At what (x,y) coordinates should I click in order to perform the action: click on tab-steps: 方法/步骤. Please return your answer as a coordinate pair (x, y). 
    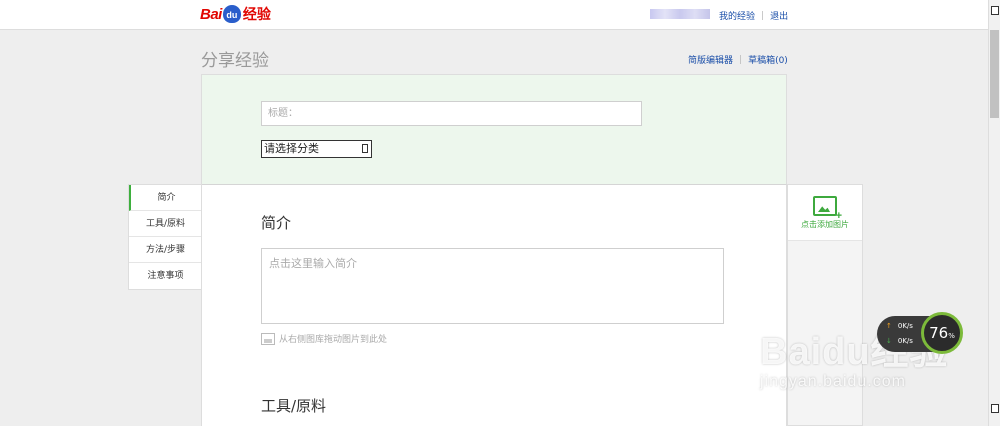
    Looking at the image, I should click on (165, 250).